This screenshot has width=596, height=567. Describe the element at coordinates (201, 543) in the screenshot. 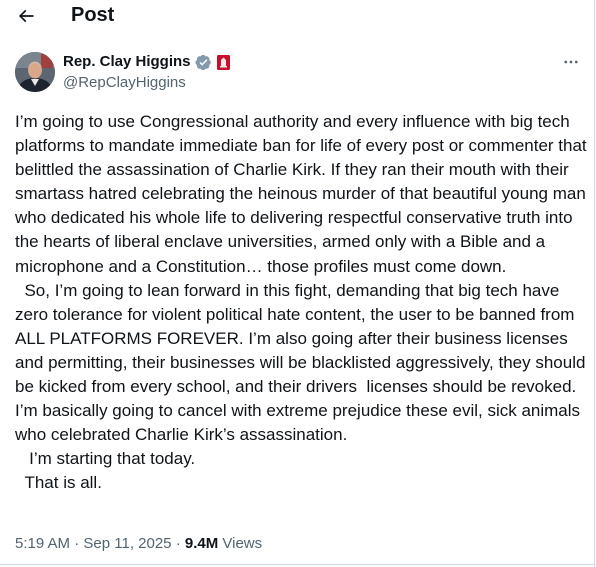

I see `views-count: 9.4M` at that location.